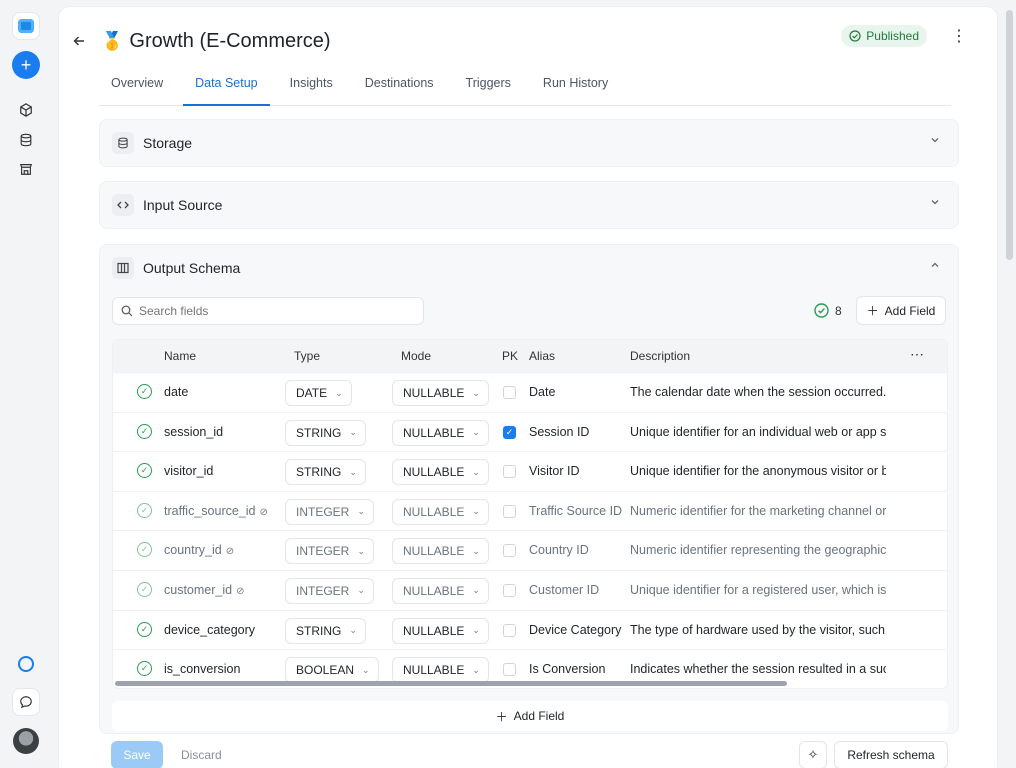  What do you see at coordinates (564, 590) in the screenshot?
I see `alias-field: Customer ID` at bounding box center [564, 590].